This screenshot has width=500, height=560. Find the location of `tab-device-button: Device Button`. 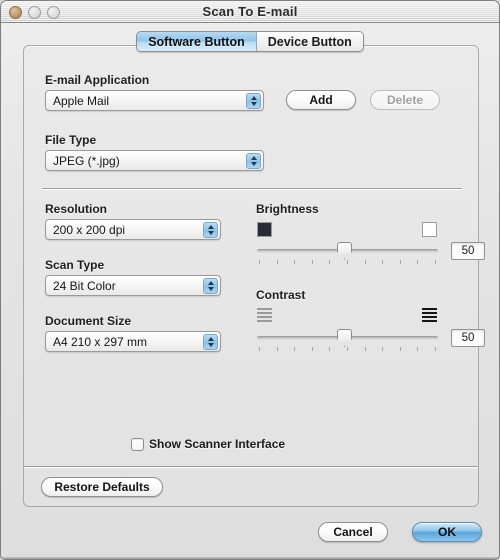

tab-device-button: Device Button is located at coordinates (309, 41).